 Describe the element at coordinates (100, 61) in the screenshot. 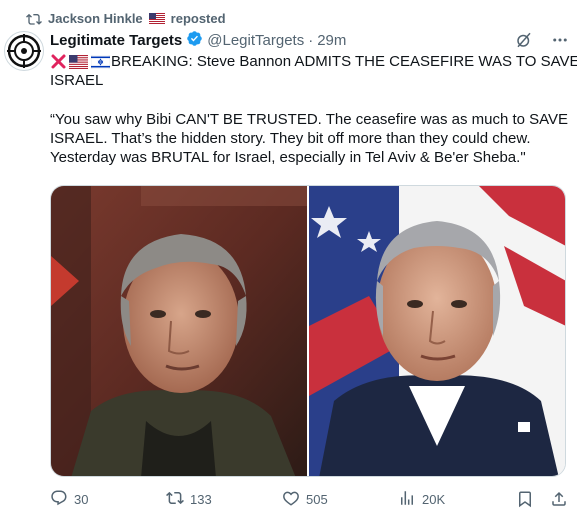

I see `israel-flag-emoji-icon` at that location.